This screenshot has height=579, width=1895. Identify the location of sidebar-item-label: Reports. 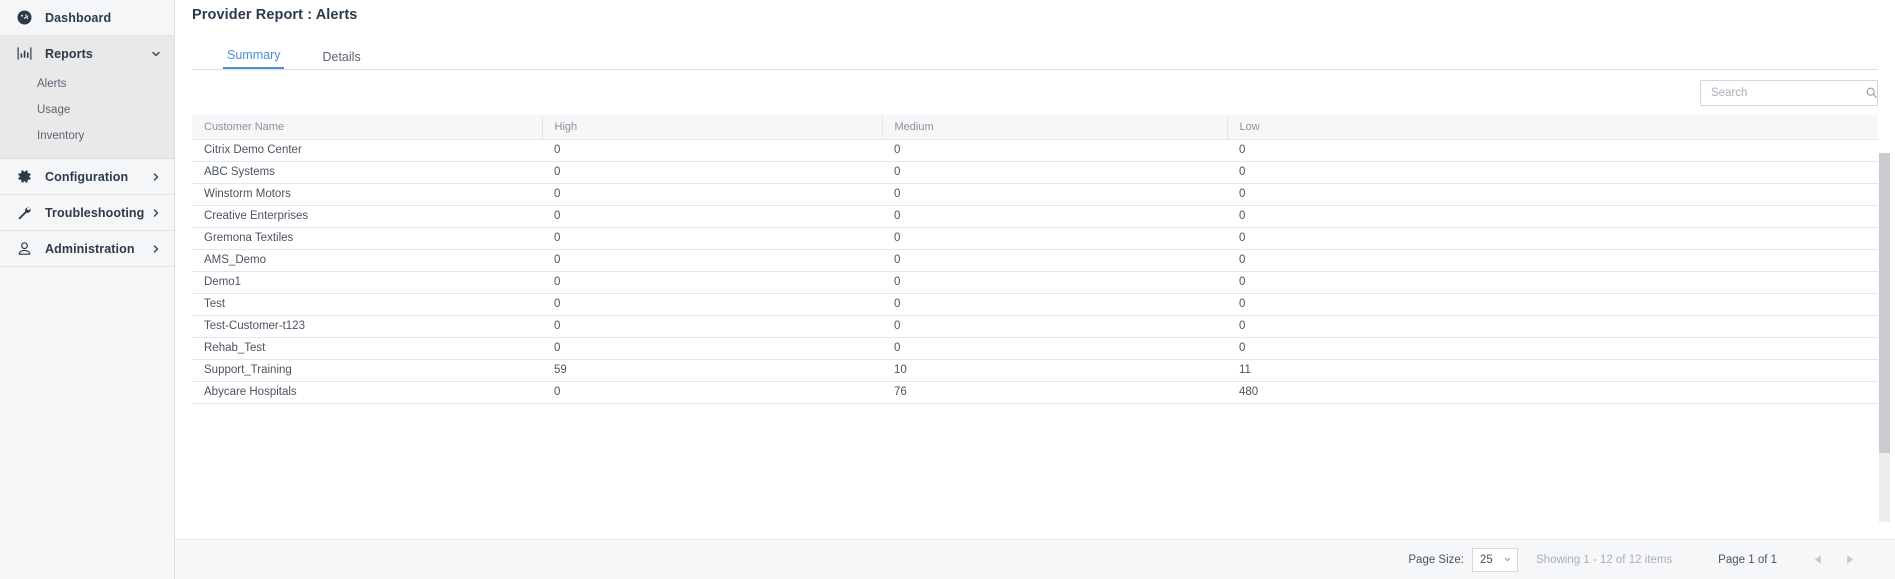
(69, 53).